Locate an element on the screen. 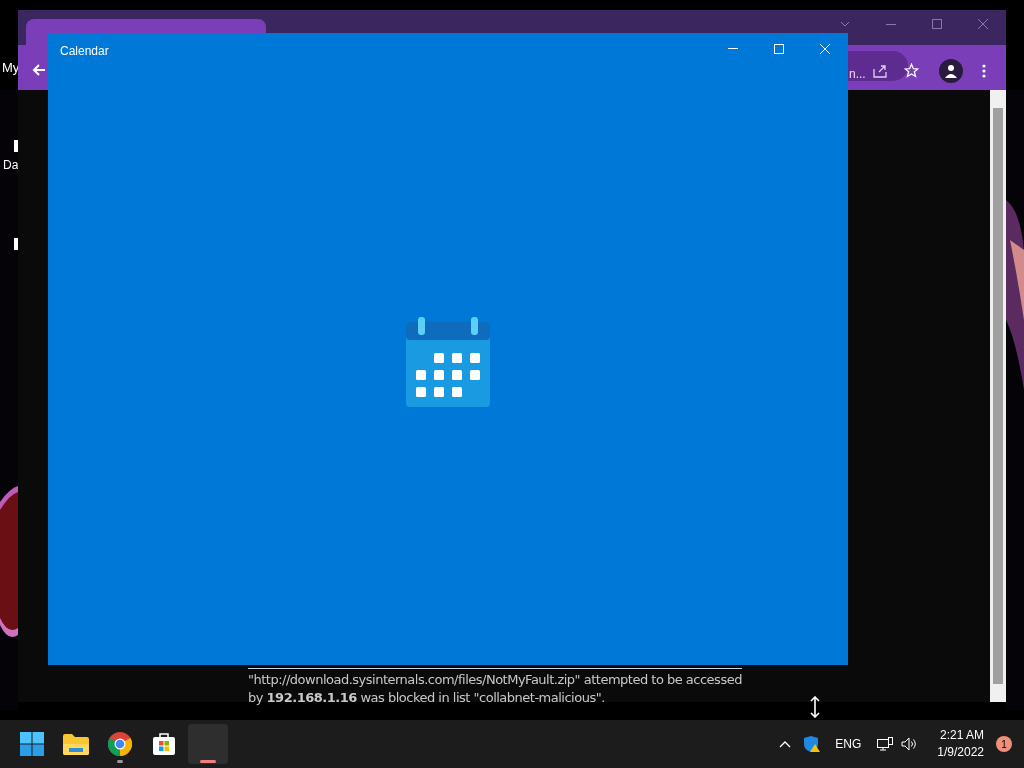 The height and width of the screenshot is (768, 1024). desktop-icon-label: My is located at coordinates (11, 68).